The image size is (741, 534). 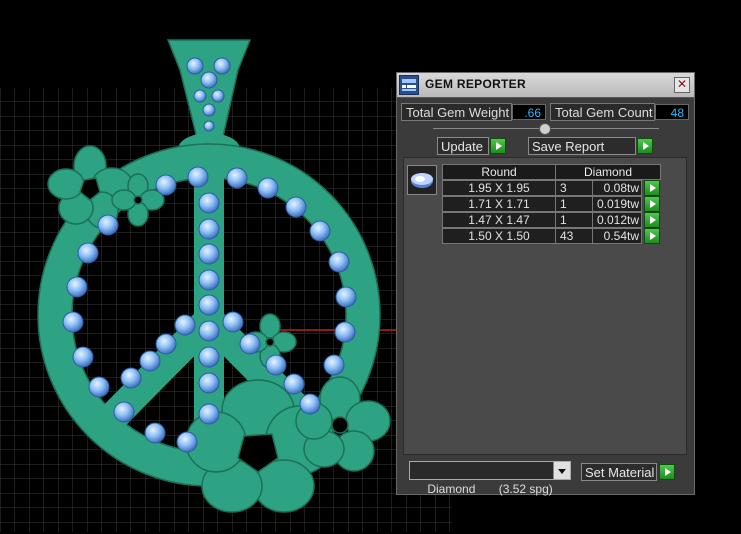 What do you see at coordinates (475, 84) in the screenshot?
I see `panel-title: GEM REPORTER` at bounding box center [475, 84].